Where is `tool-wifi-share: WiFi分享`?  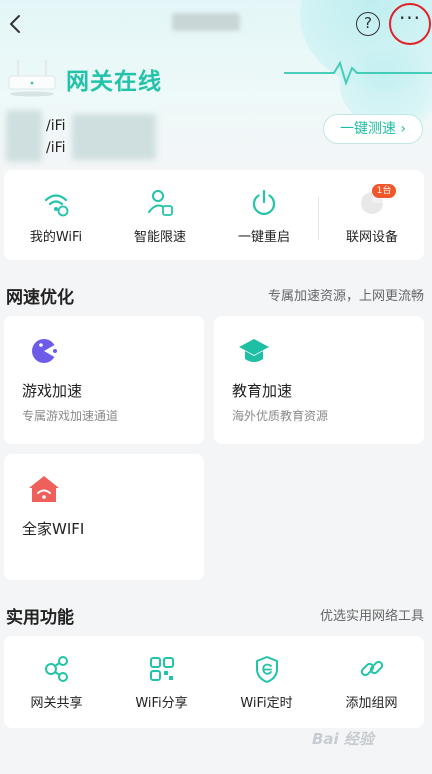
tool-wifi-share: WiFi分享 is located at coordinates (161, 682).